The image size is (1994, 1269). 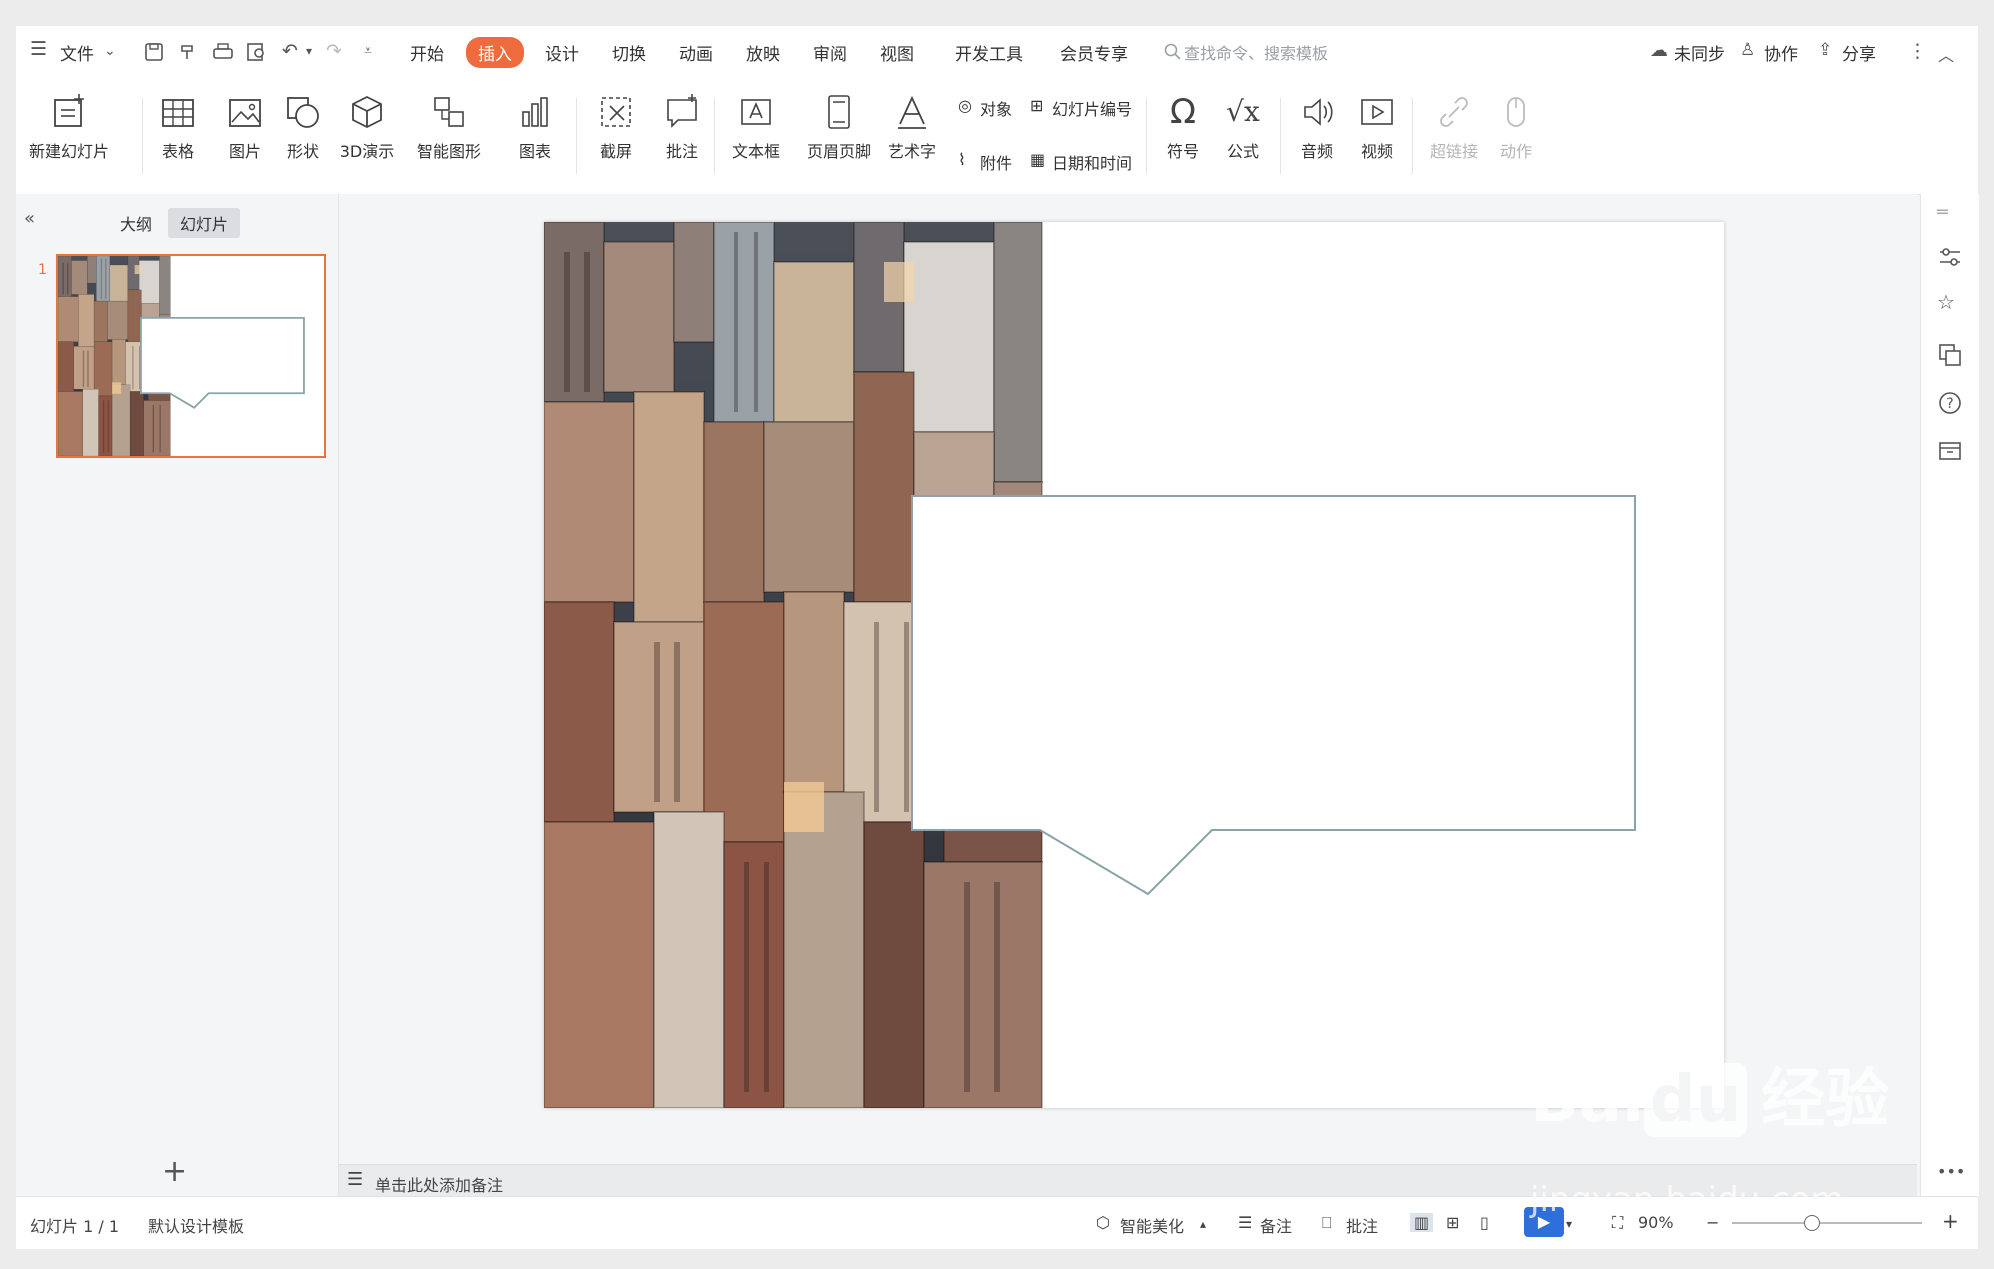 I want to click on header-footer-button: 页眉页脚, so click(x=839, y=127).